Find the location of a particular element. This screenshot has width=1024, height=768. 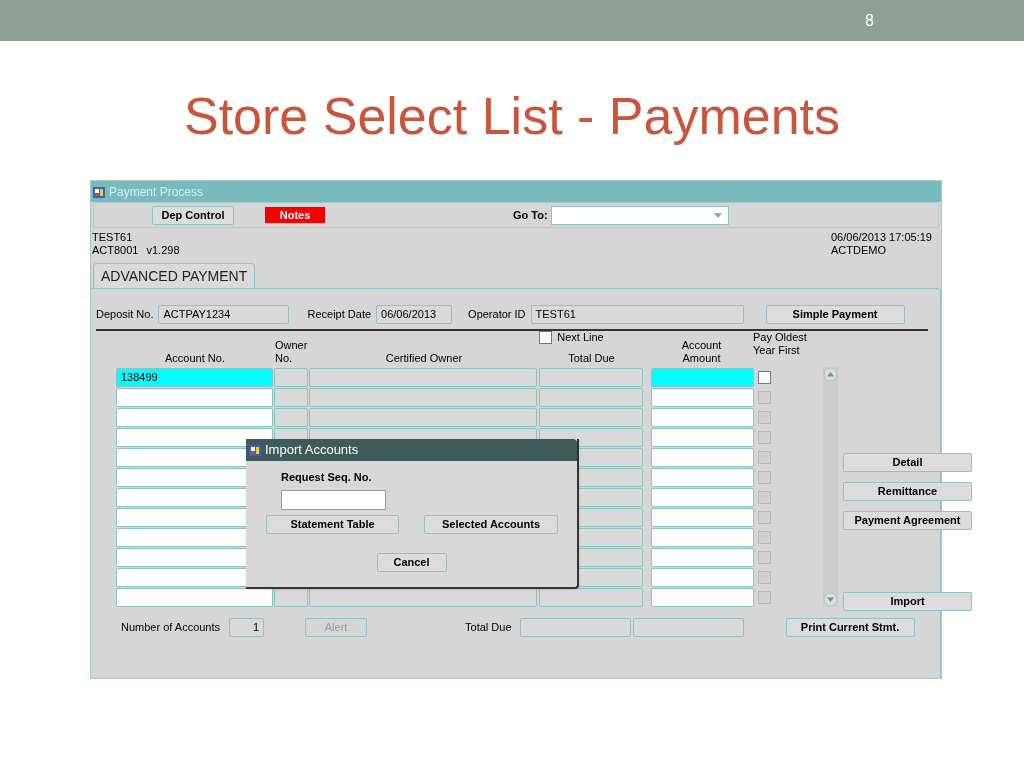

column-header: Account Amount is located at coordinates (701, 352).